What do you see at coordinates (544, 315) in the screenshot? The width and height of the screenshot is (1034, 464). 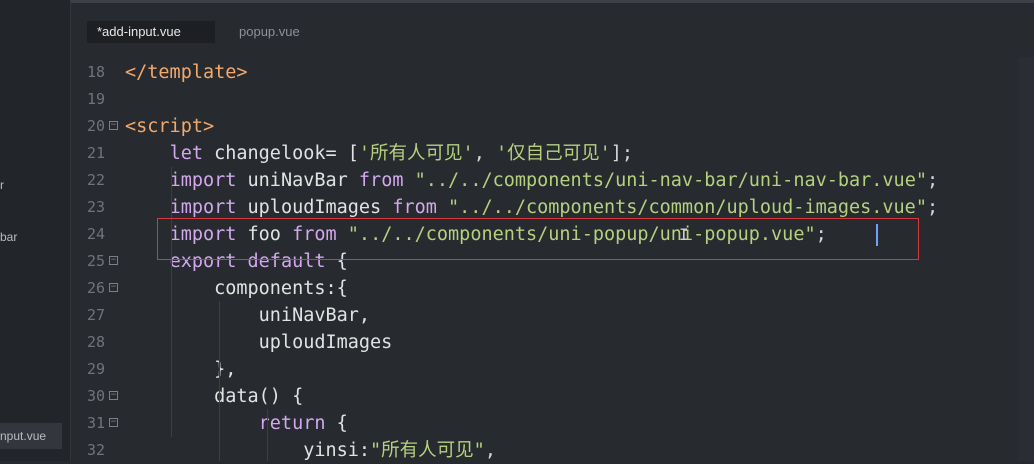 I see `code-line: 27 uniNavBar,` at bounding box center [544, 315].